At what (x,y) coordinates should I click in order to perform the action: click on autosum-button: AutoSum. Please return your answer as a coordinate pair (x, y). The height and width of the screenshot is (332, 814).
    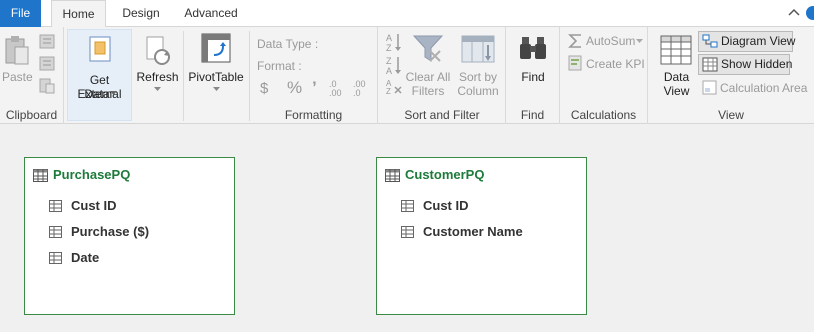
    Looking at the image, I should click on (610, 41).